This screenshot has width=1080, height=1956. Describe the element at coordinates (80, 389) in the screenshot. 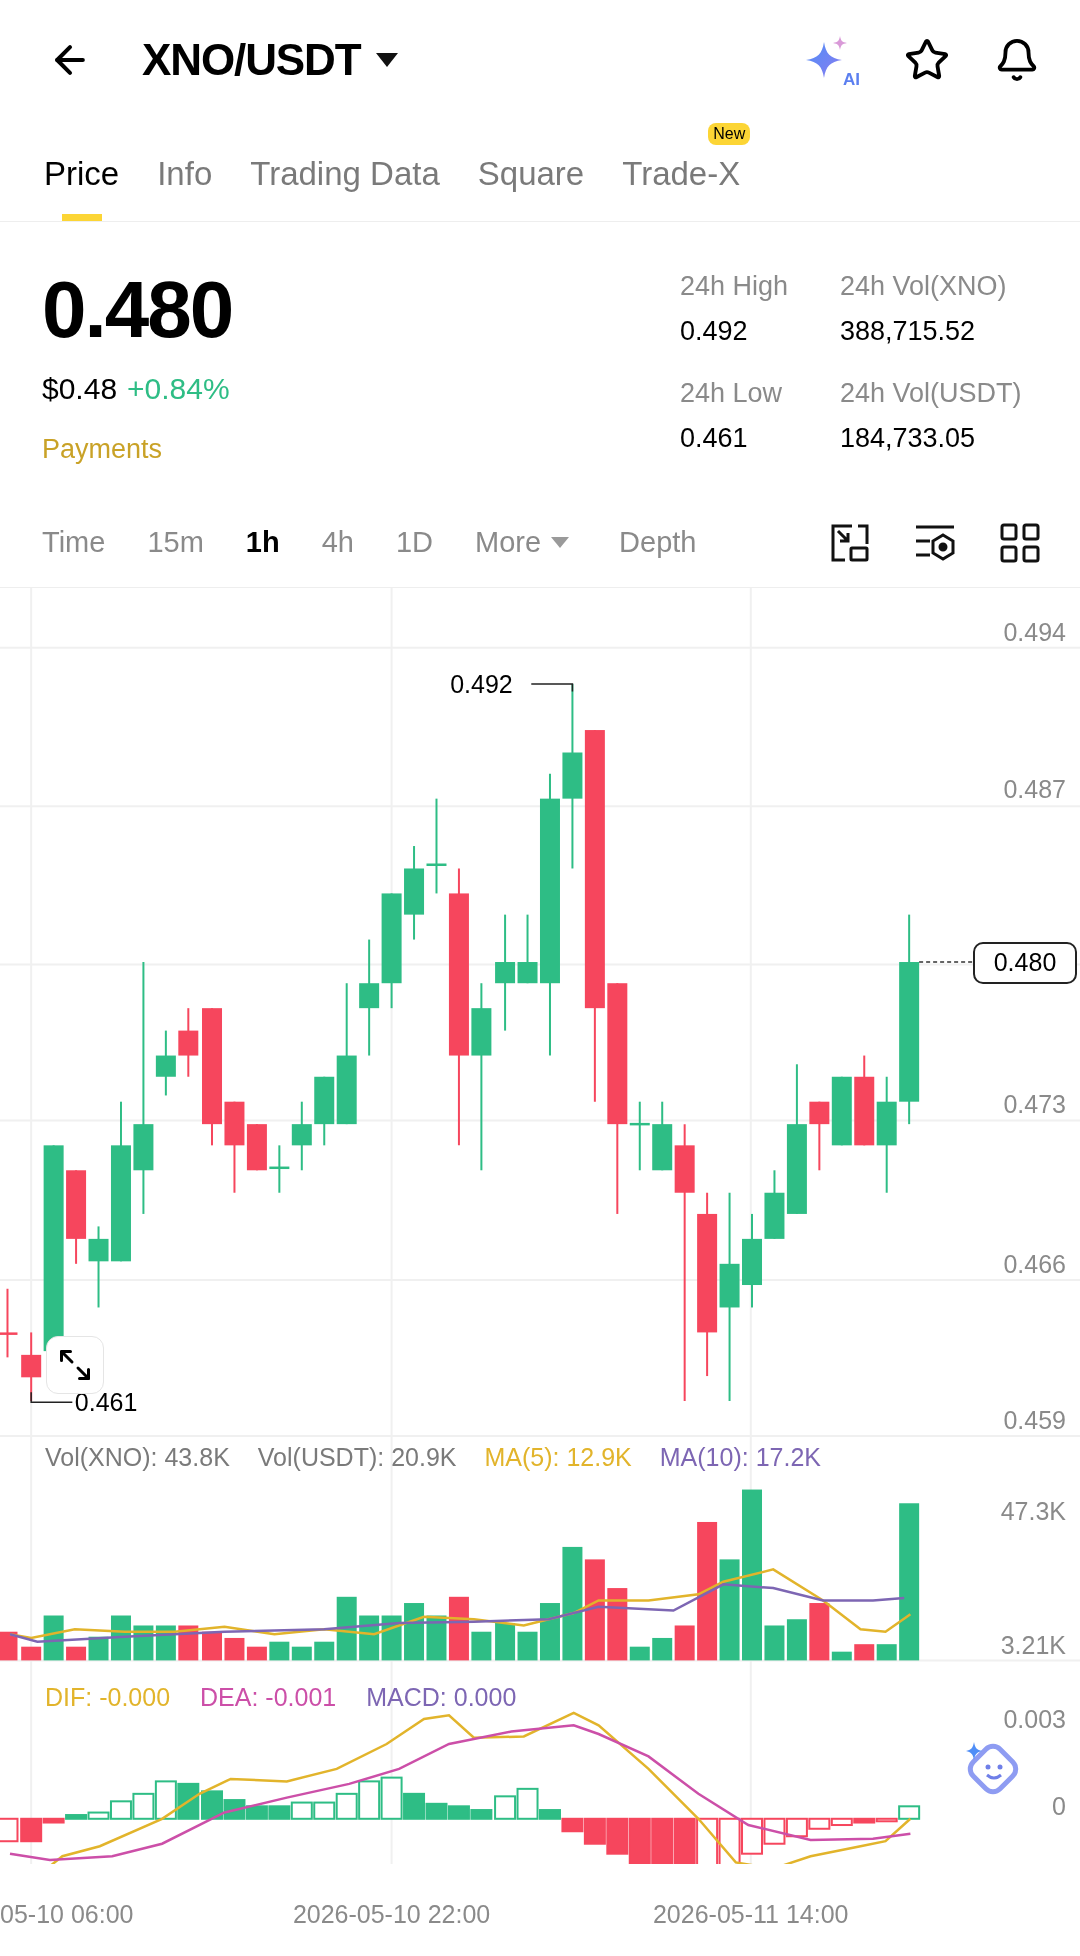

I see `usd-price: $0.48` at that location.